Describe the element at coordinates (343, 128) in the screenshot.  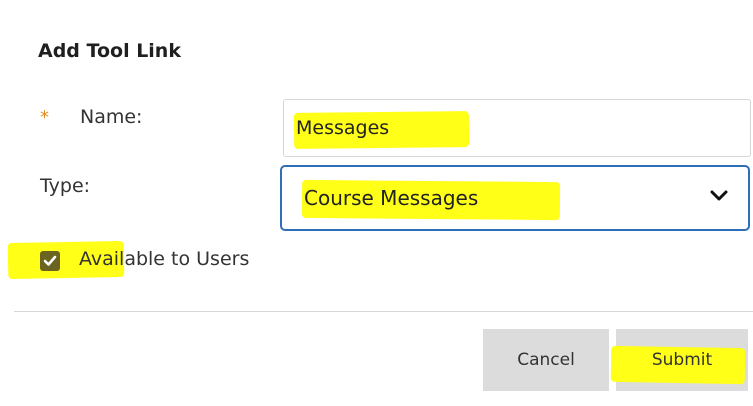
I see `name-input-value: Messages` at that location.